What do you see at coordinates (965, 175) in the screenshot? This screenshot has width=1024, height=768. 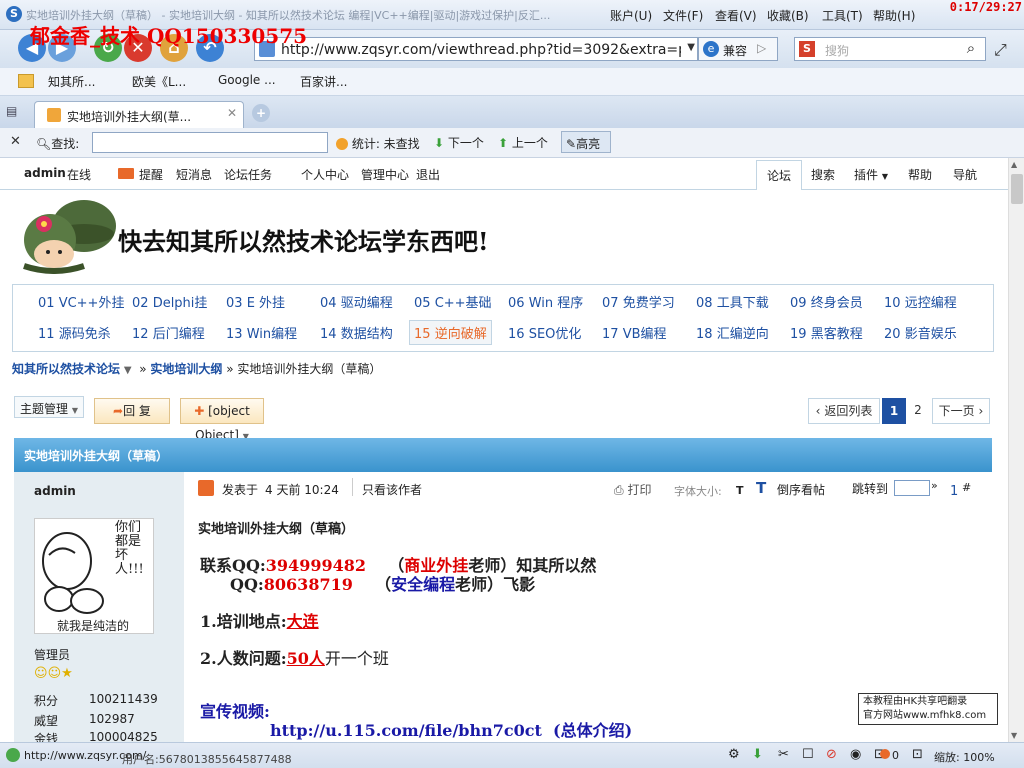 I see `tab-nav: 导航` at bounding box center [965, 175].